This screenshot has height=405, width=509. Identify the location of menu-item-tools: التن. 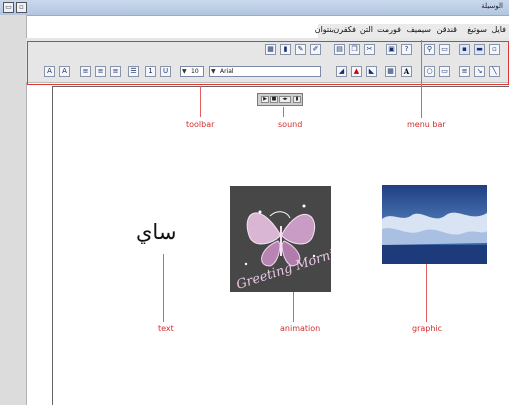
(366, 29).